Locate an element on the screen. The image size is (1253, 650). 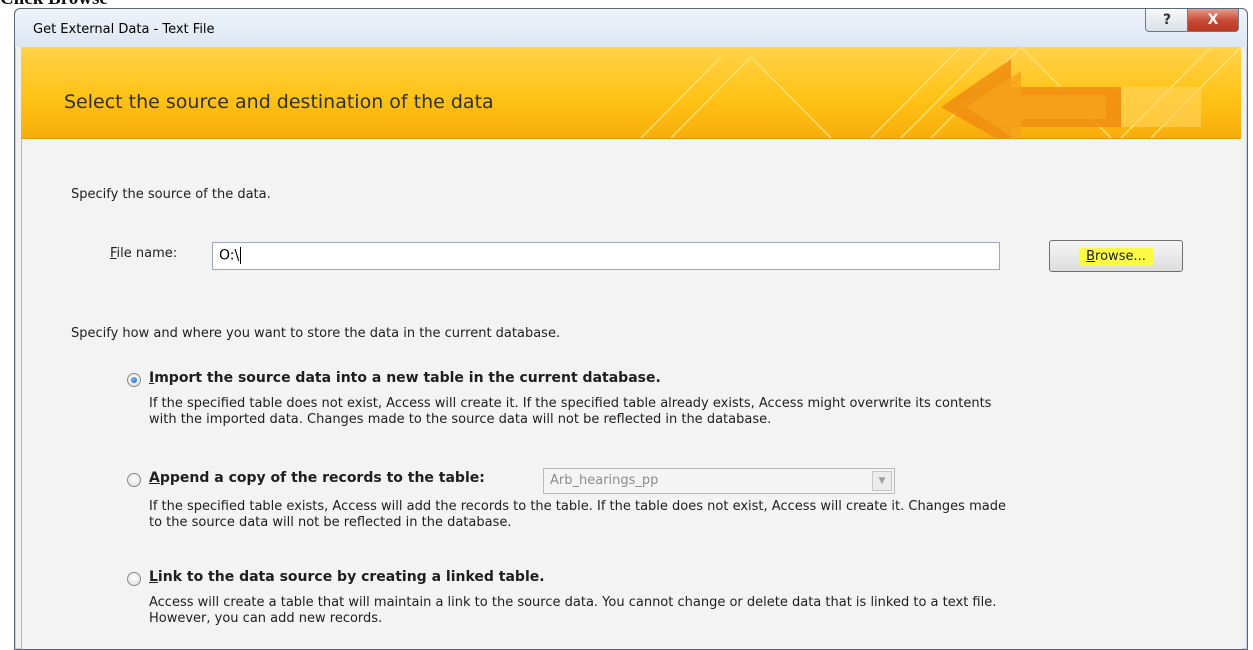
append-radio is located at coordinates (134, 480).